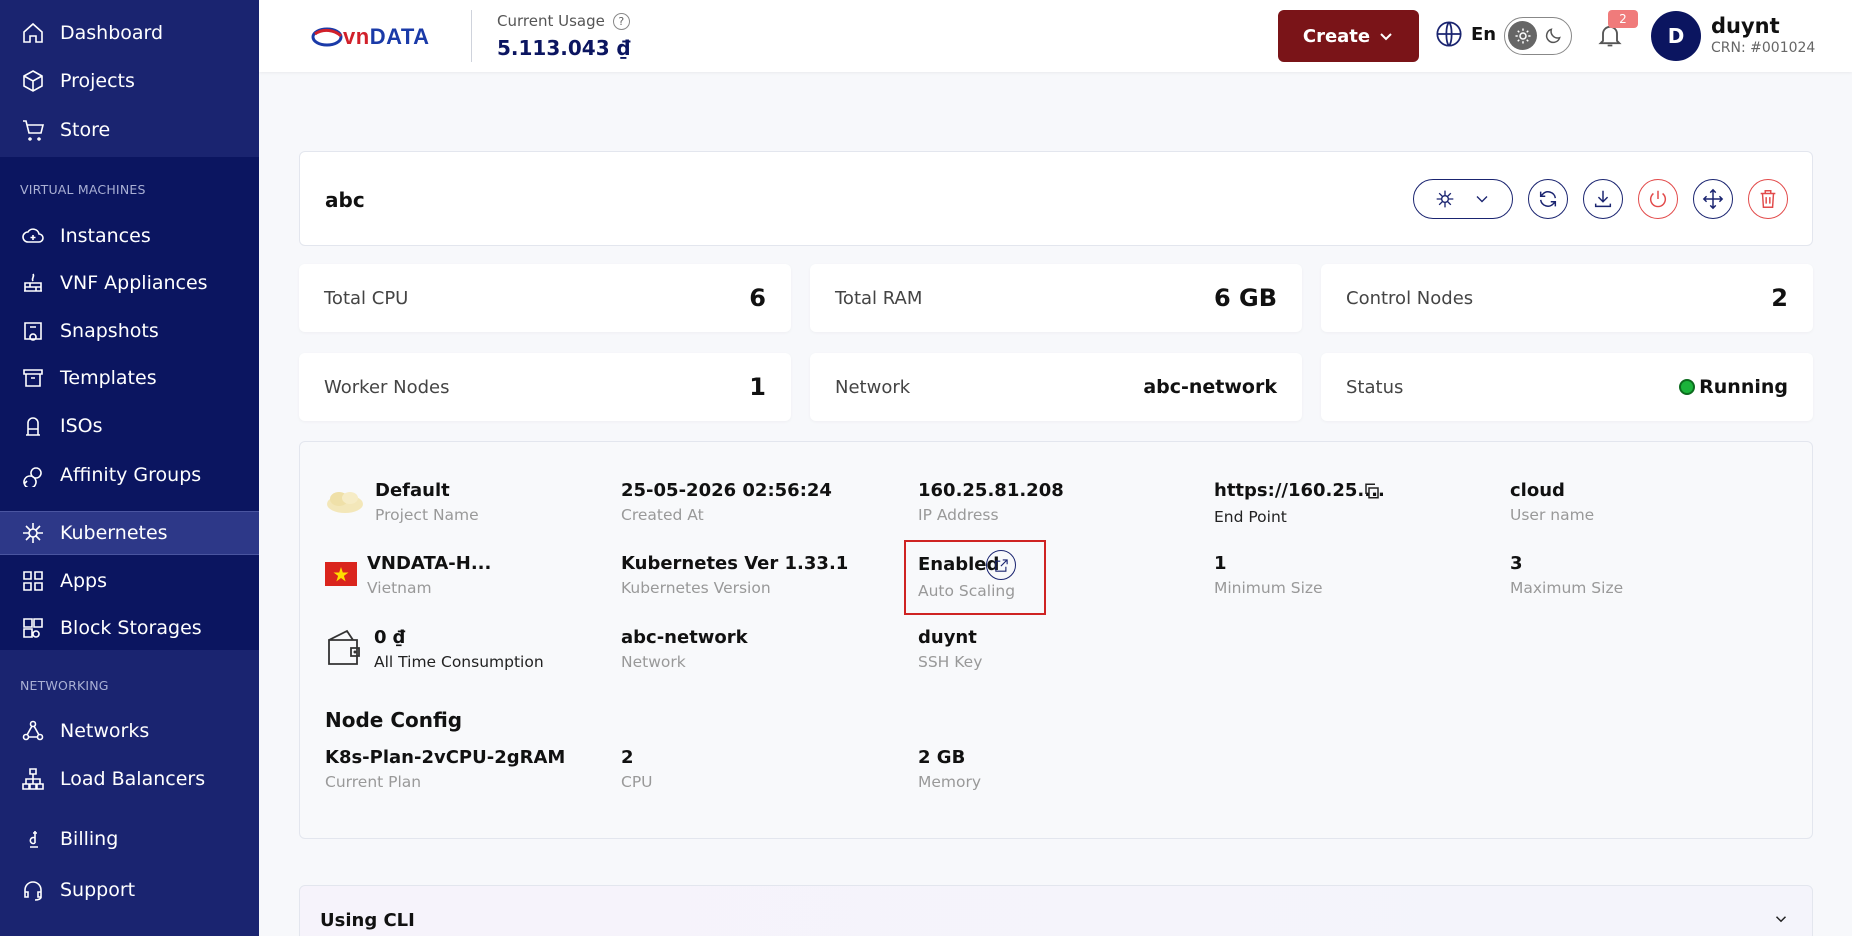  What do you see at coordinates (390, 637) in the screenshot?
I see `consumption-value: 0 ₫` at bounding box center [390, 637].